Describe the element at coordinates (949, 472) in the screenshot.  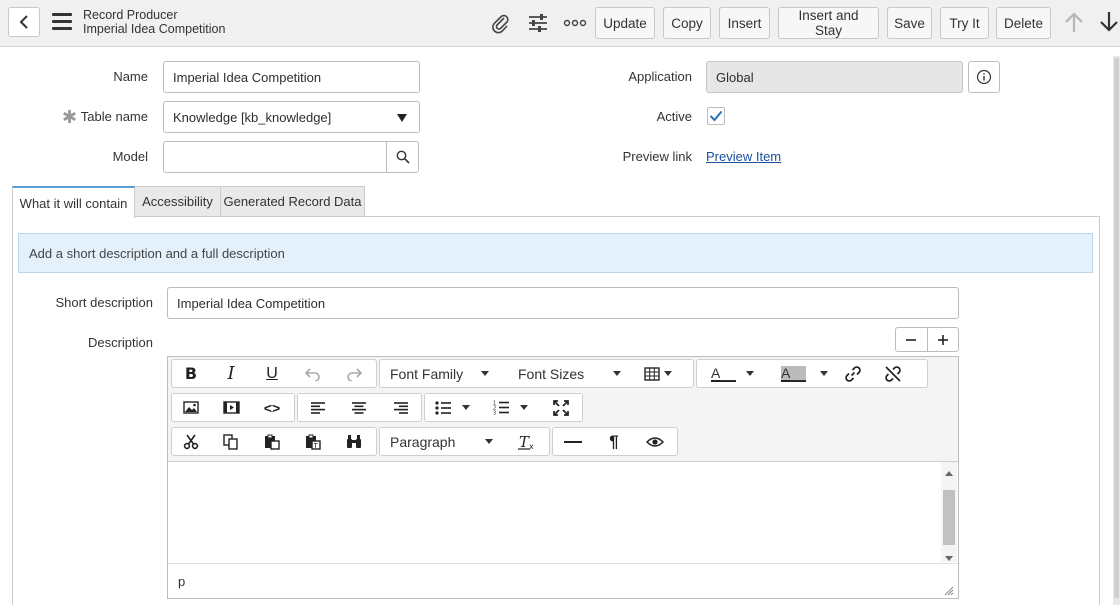
I see `scroll-up-arrow-icon` at that location.